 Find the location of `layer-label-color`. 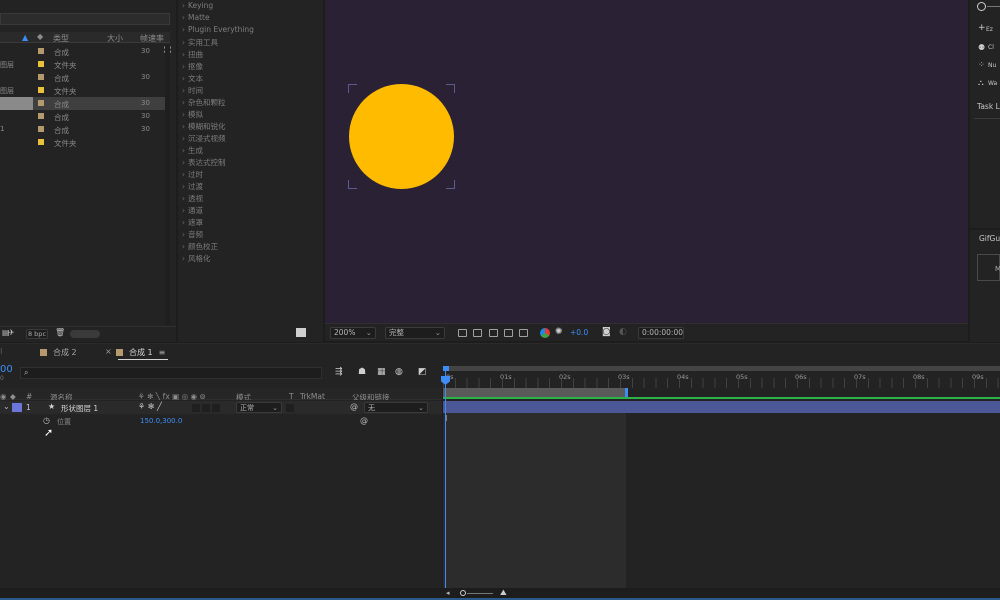

layer-label-color is located at coordinates (17, 407).